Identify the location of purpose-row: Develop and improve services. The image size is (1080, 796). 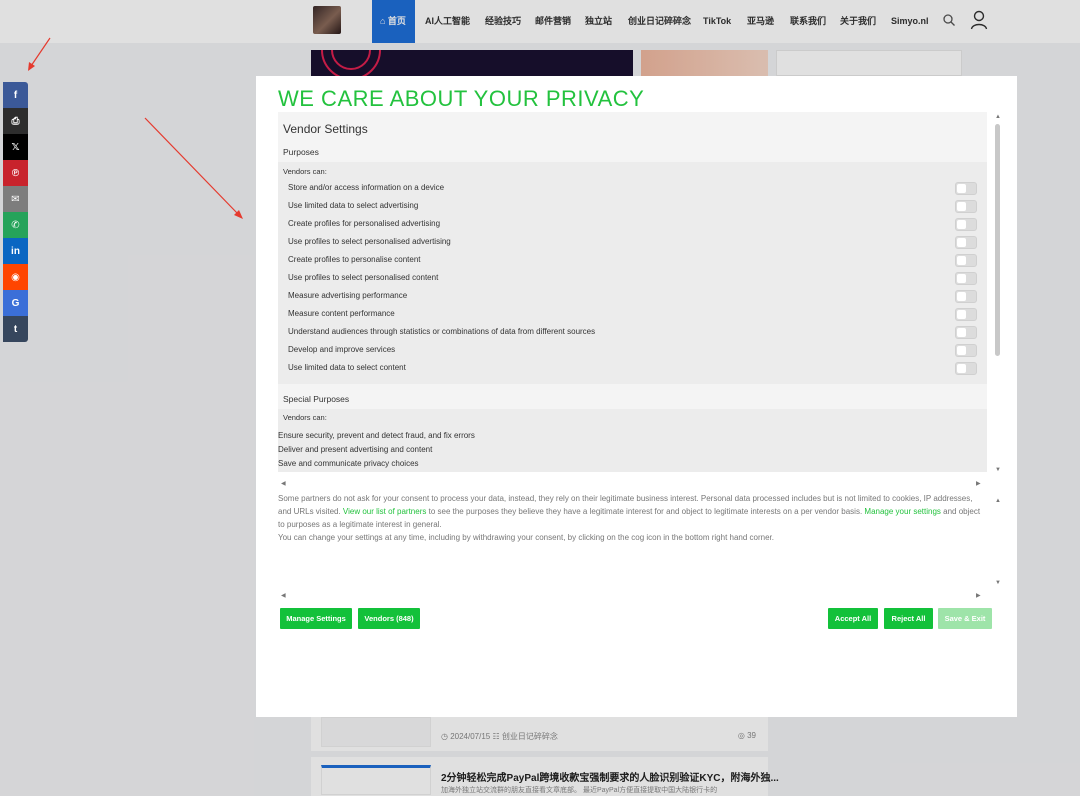
(632, 351).